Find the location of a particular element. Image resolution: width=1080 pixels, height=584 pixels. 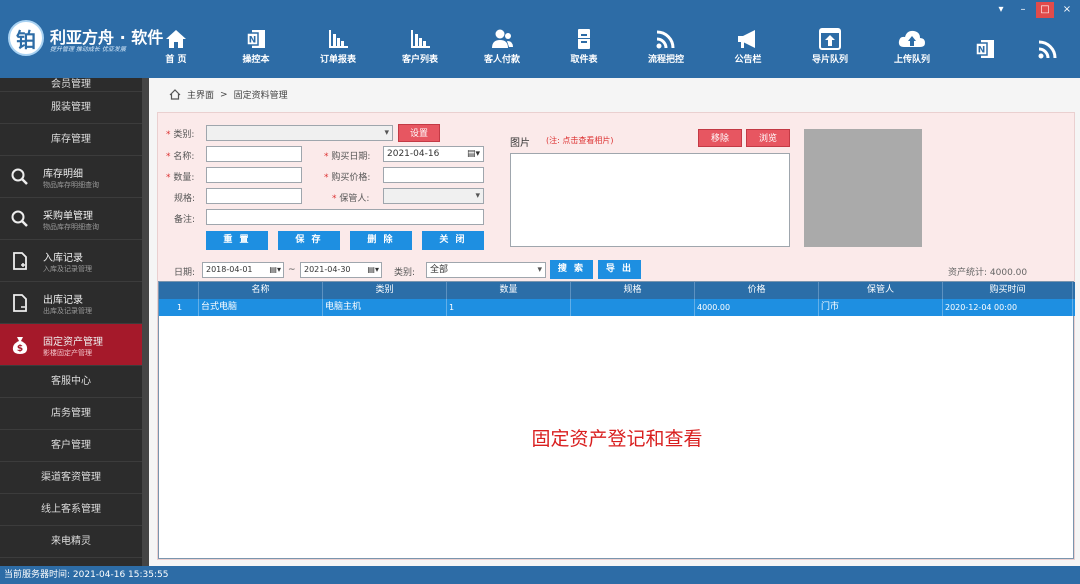

column-header: 购买时间 is located at coordinates (1008, 290).